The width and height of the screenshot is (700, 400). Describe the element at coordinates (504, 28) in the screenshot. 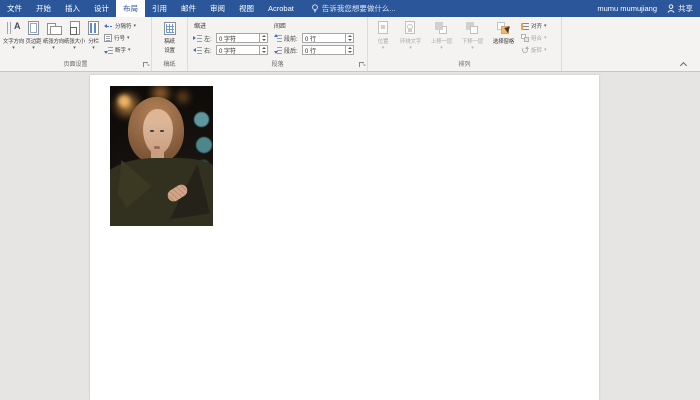

I see `selection-pane-icon` at that location.